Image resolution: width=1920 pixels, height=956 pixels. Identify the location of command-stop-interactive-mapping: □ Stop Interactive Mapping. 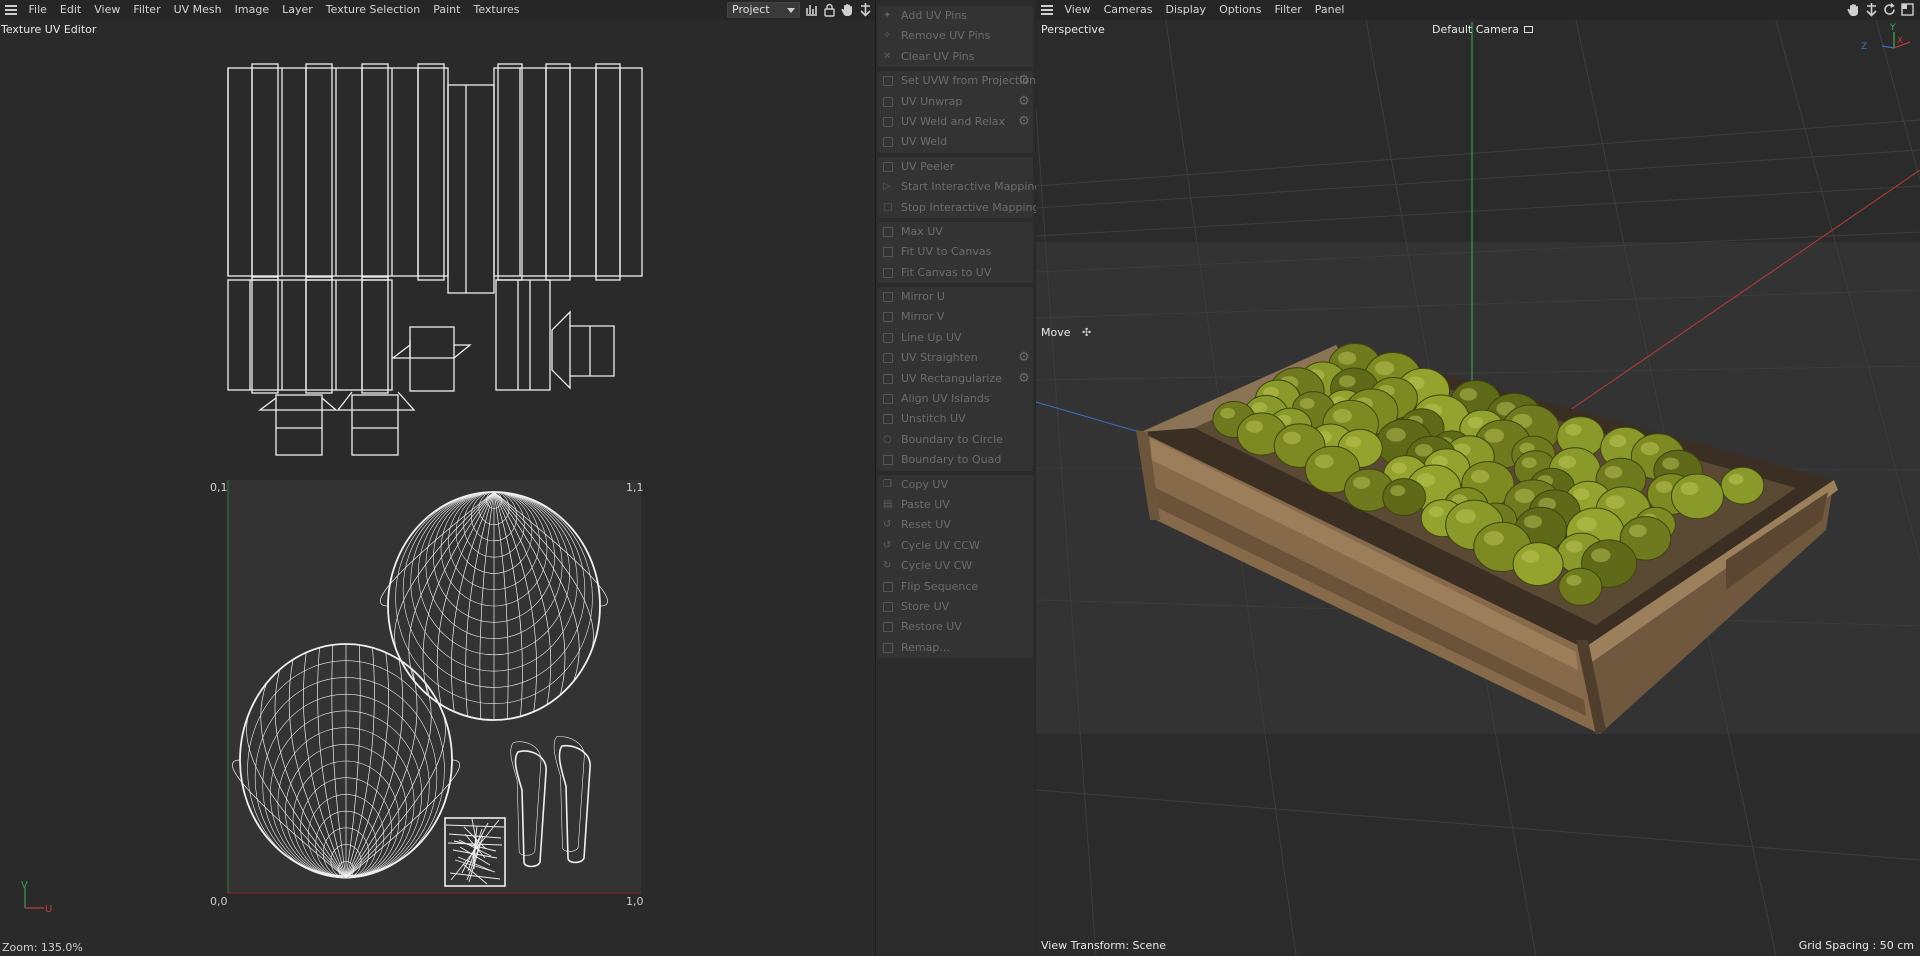
(958, 208).